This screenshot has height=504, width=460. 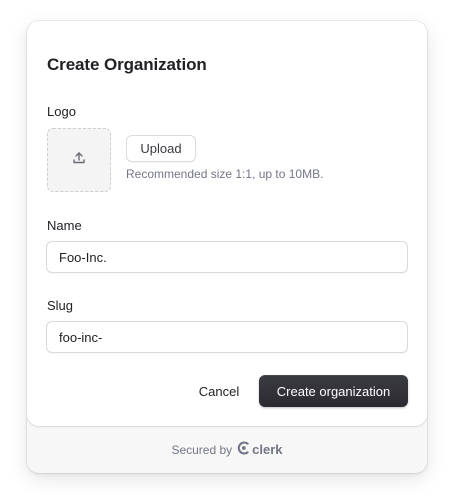 I want to click on clerk-brand-text: clerk, so click(x=267, y=449).